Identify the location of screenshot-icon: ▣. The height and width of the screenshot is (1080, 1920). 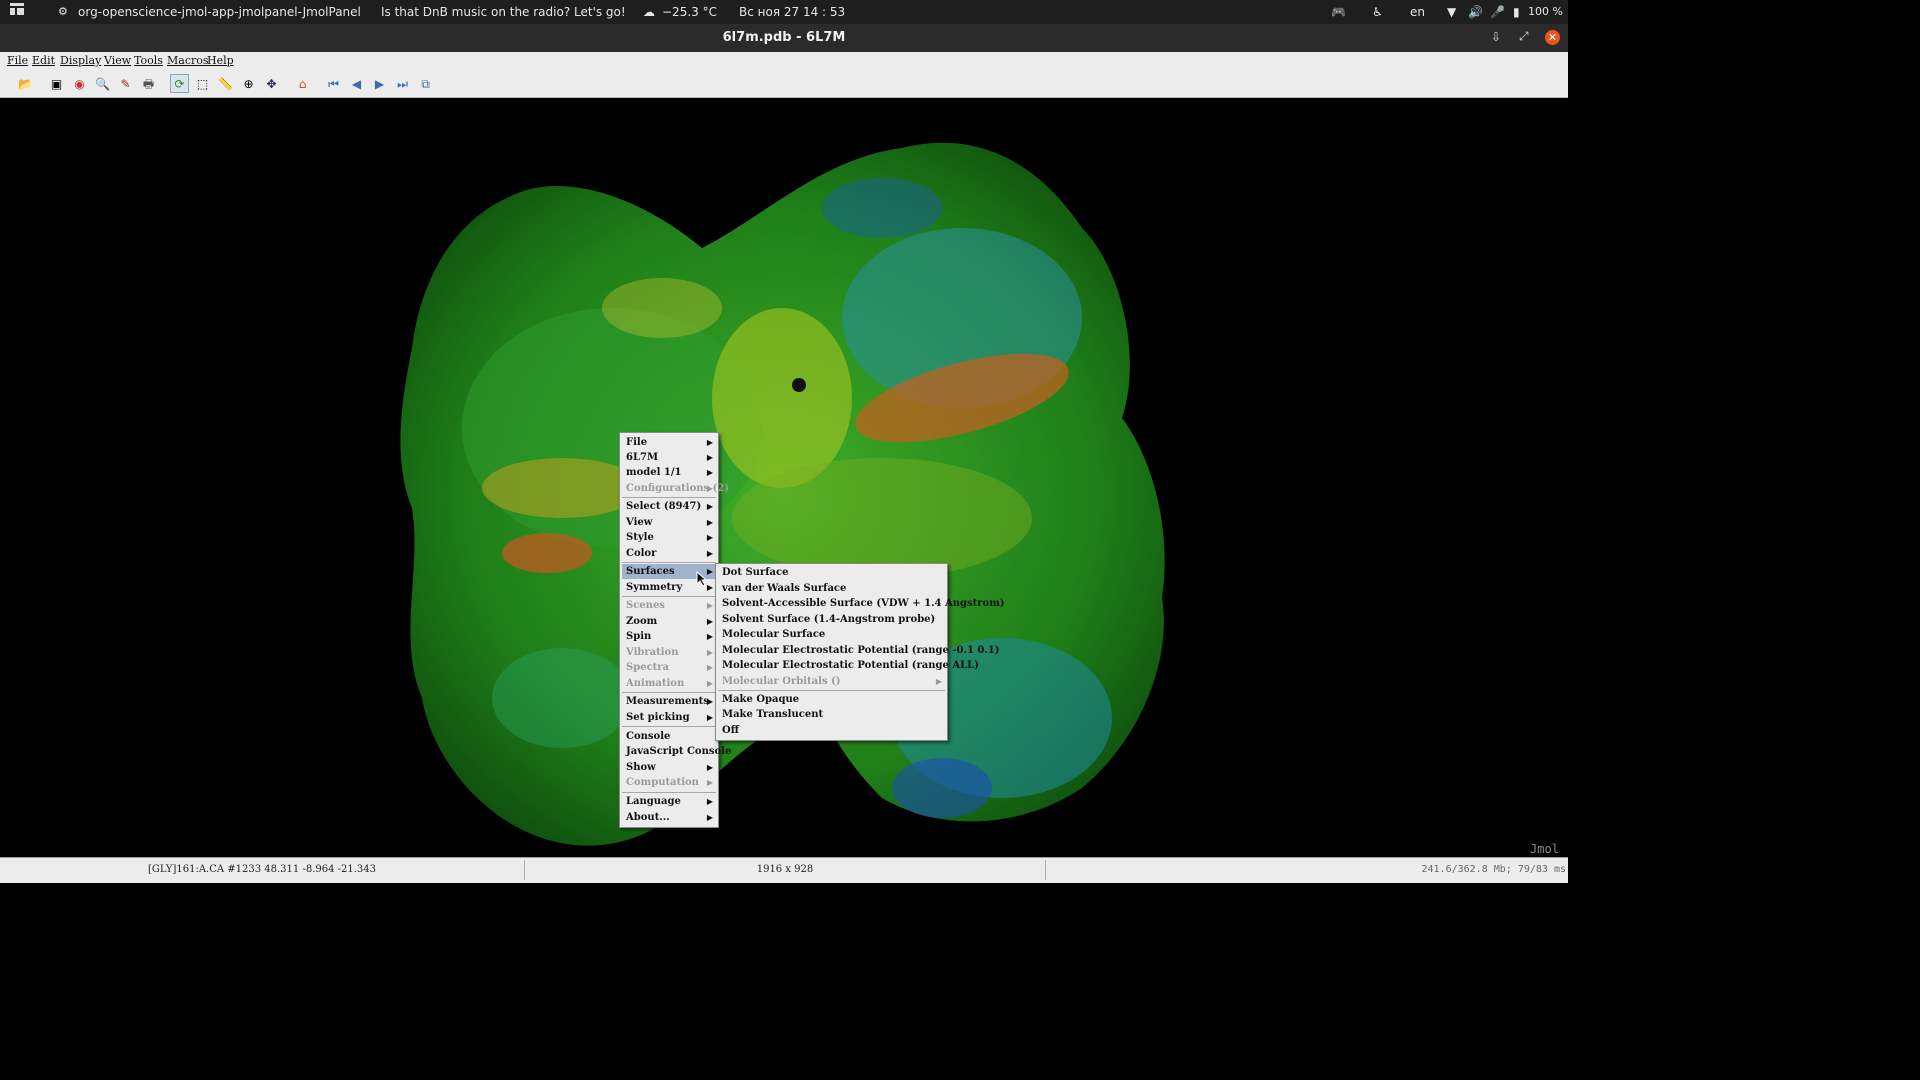
(56, 83).